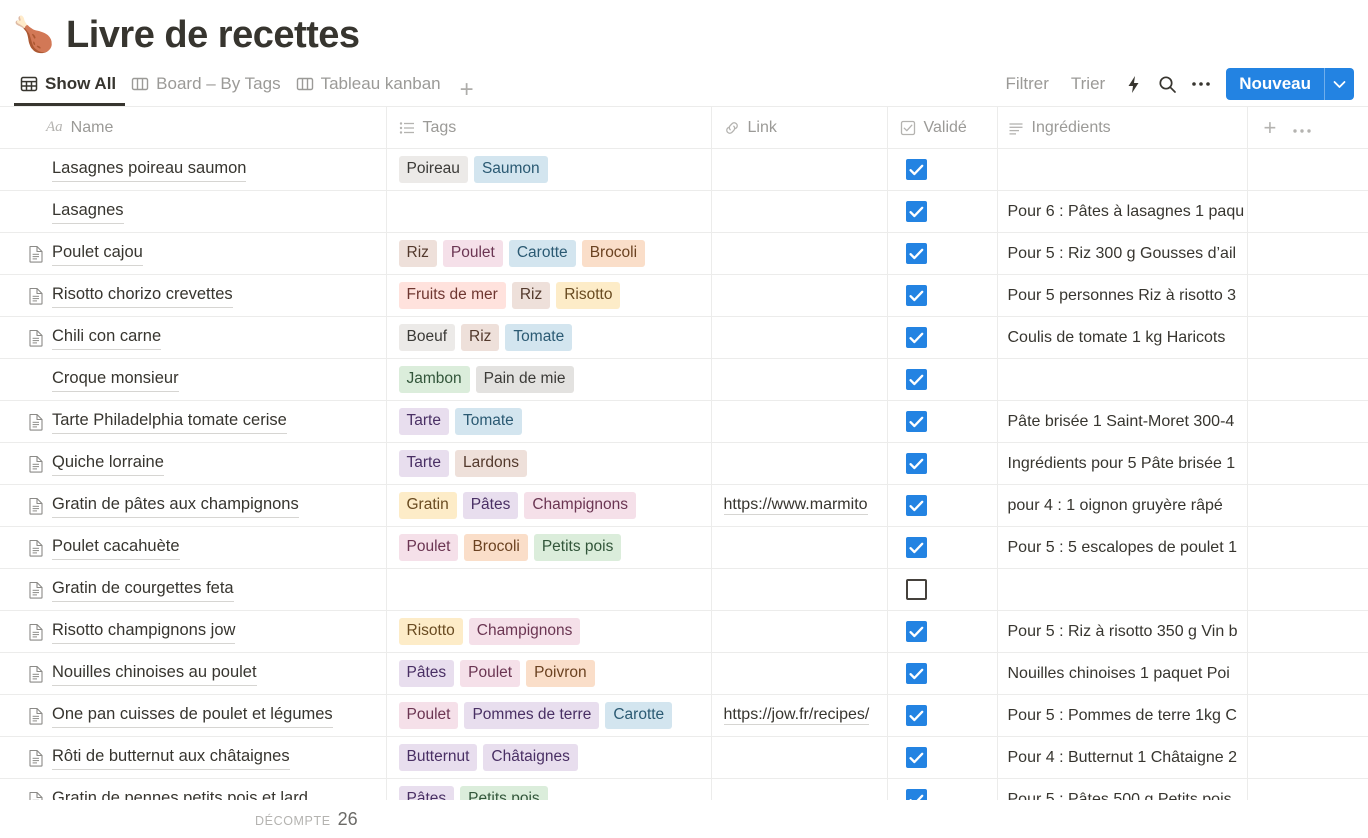 This screenshot has height=838, width=1368. I want to click on cell-tags: Boeuf Riz Tomate, so click(549, 337).